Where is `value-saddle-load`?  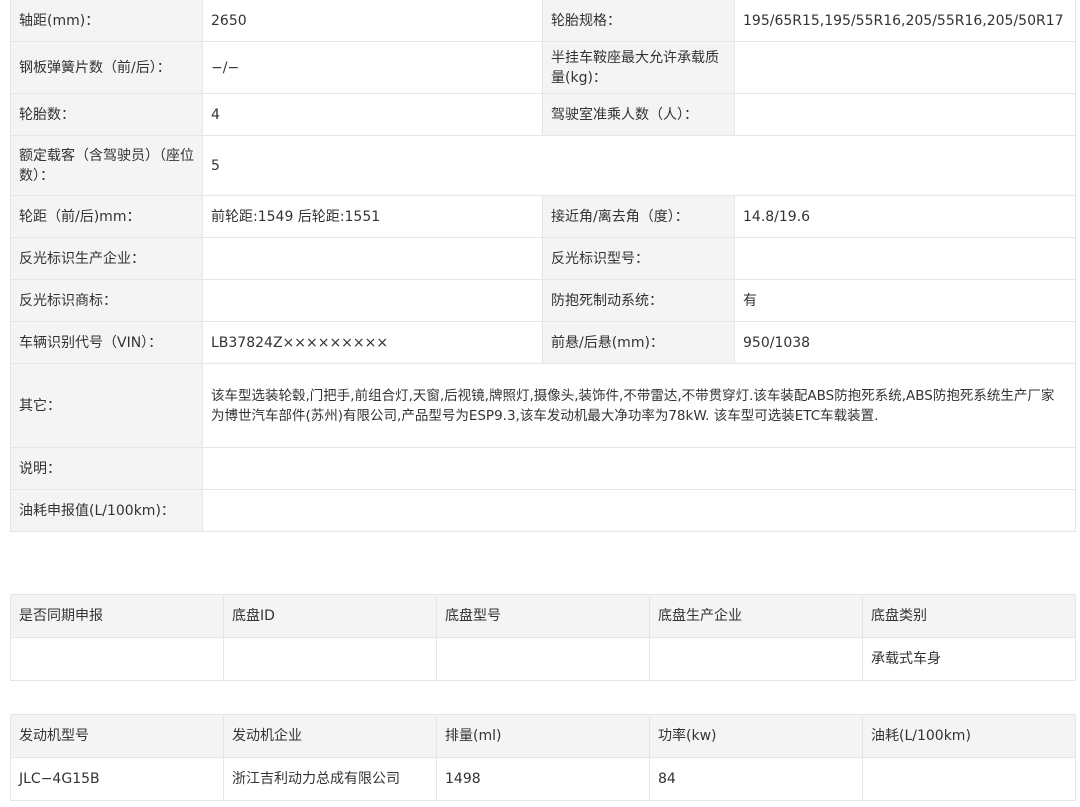 value-saddle-load is located at coordinates (905, 67).